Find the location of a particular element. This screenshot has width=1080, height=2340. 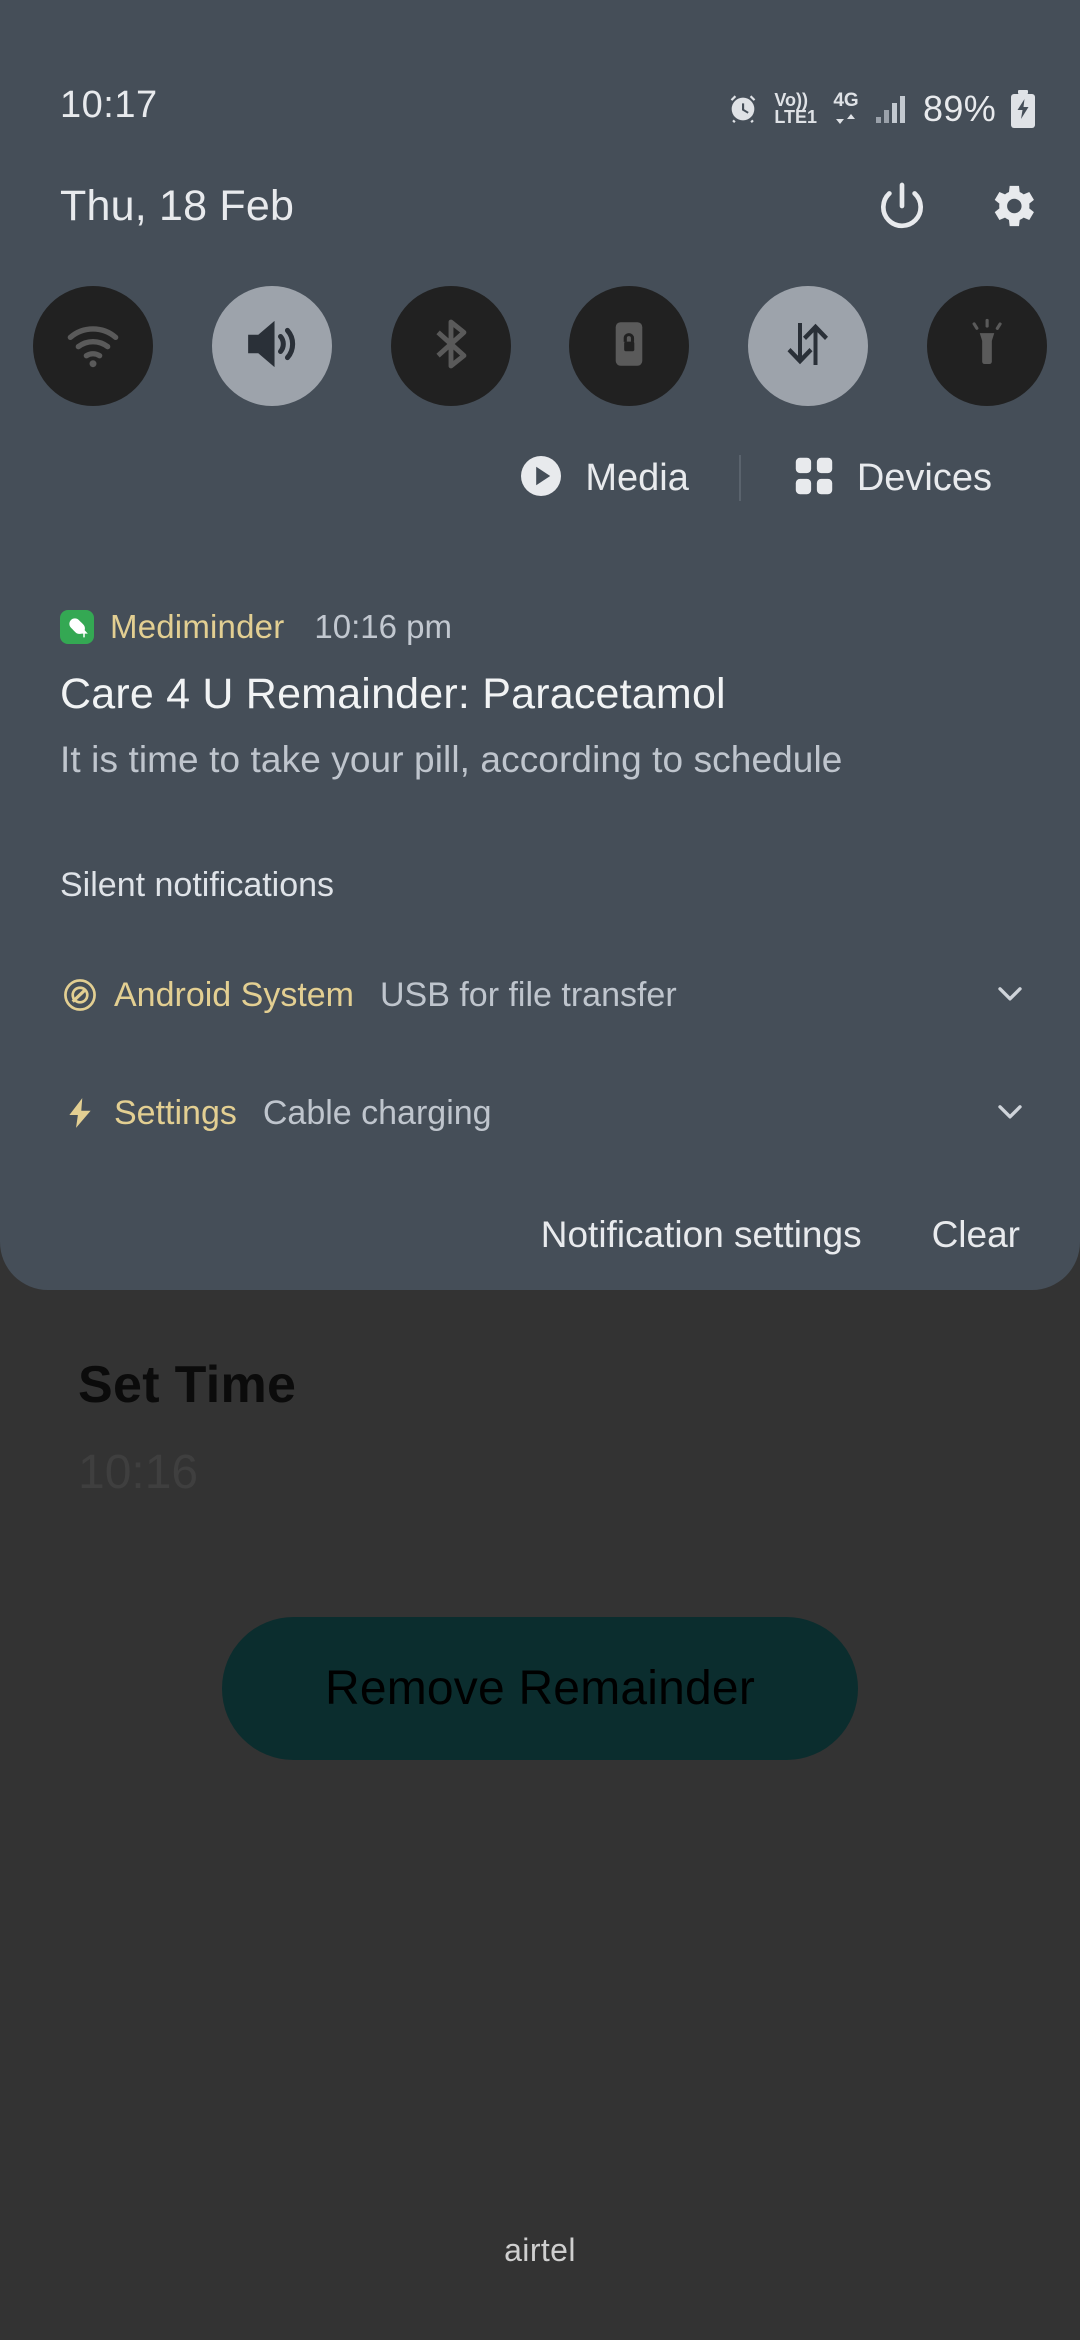

status-bar: 10:17 Vo)) LTE1 4G 89% is located at coordinates (540, 65).